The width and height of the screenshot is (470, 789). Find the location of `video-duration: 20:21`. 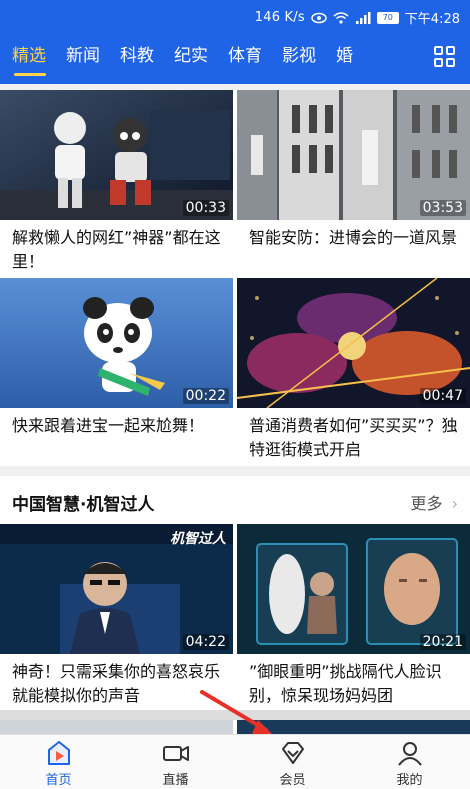

video-duration: 20:21 is located at coordinates (442, 642).